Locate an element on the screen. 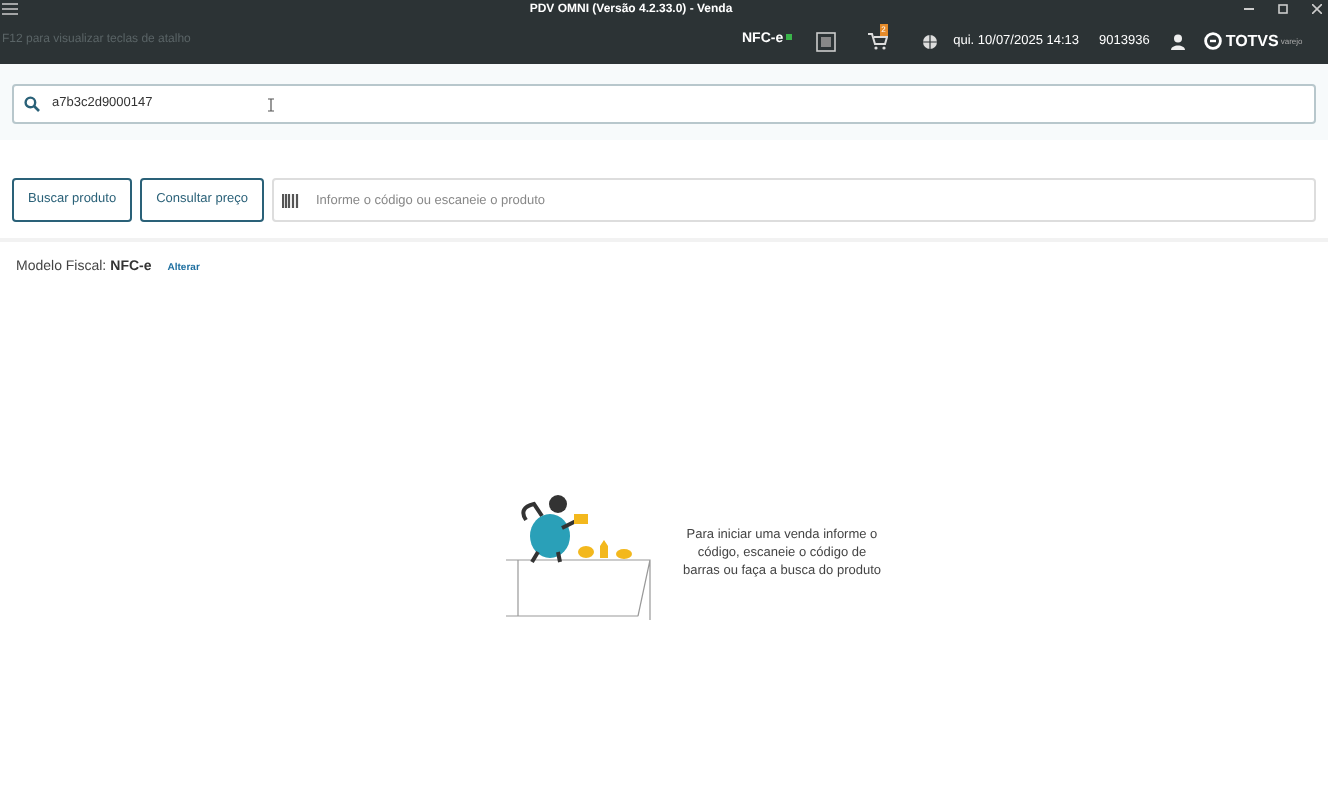  cart-icon is located at coordinates (877, 41).